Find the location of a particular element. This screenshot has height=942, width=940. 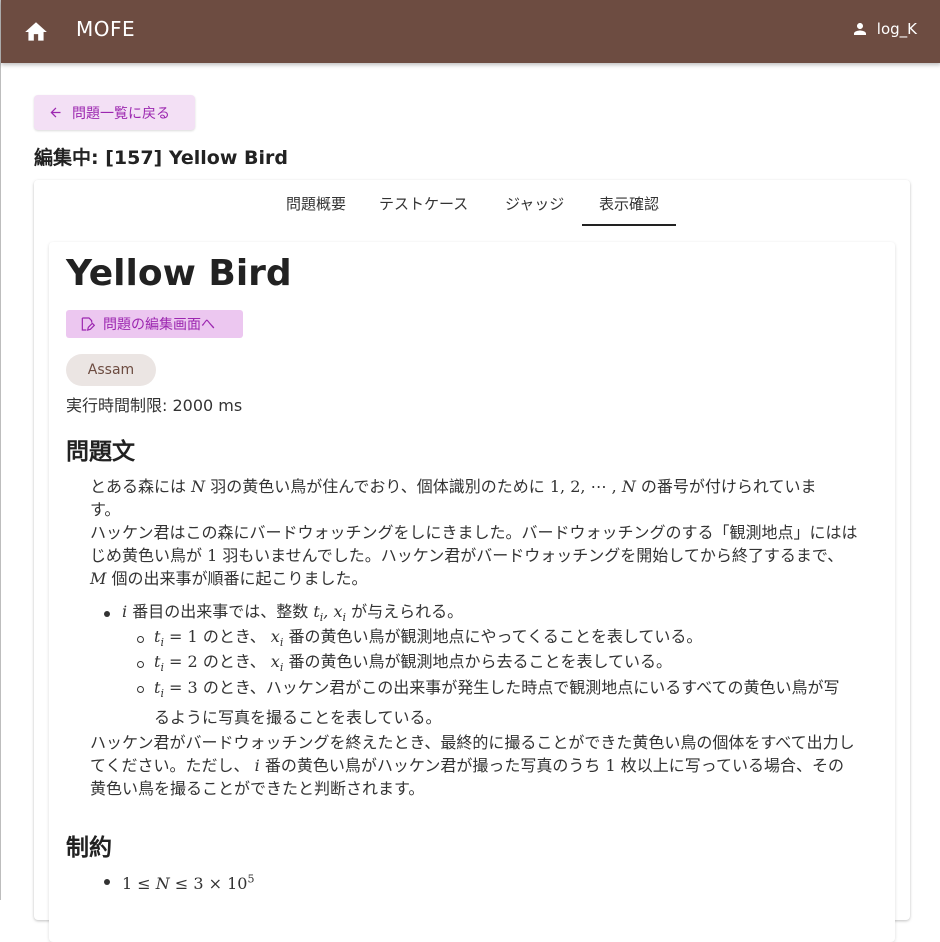

text: のとき、ハッケン君がこの出来事が発生した時点で観測地点にいるすべての黄色い鳥が写 is located at coordinates (521, 687).